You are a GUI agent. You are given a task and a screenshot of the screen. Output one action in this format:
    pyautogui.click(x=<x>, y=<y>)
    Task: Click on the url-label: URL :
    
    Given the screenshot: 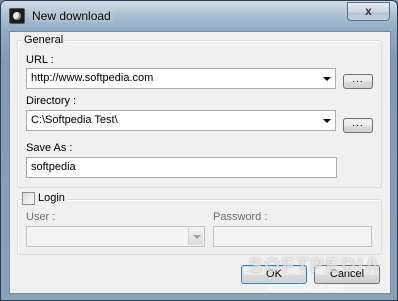 What is the action you would take?
    pyautogui.click(x=40, y=60)
    